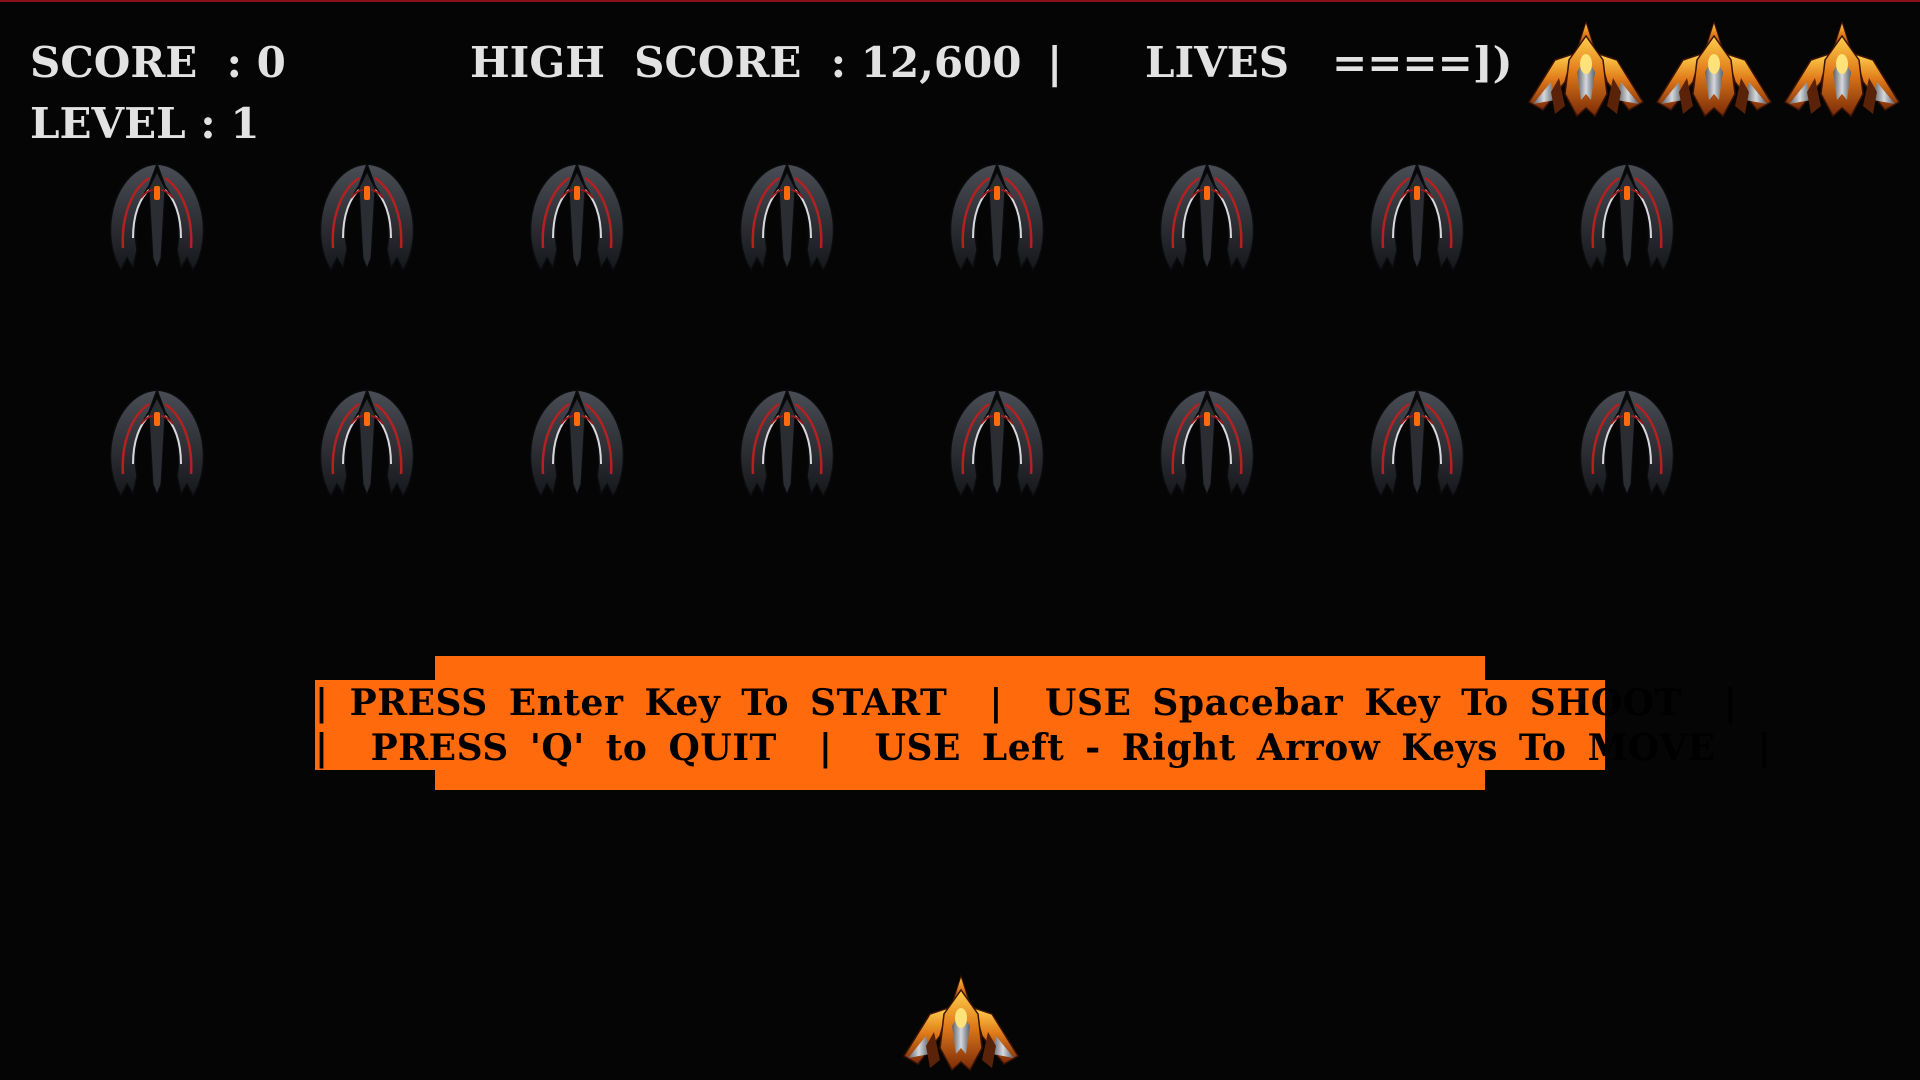 Image resolution: width=1920 pixels, height=1080 pixels. What do you see at coordinates (158, 62) in the screenshot?
I see `score-display: SCORE : 0` at bounding box center [158, 62].